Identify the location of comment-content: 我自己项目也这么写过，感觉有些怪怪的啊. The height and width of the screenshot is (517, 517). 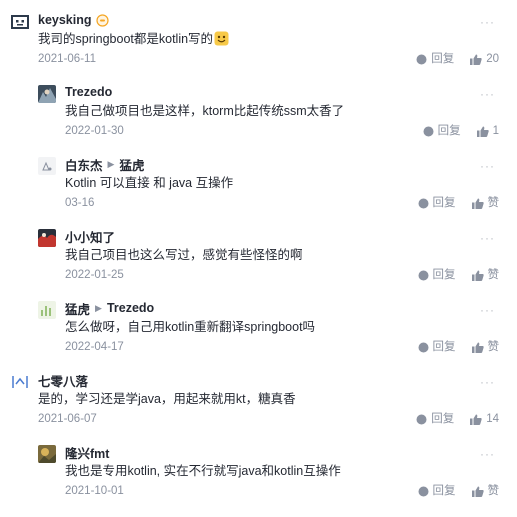
(184, 255).